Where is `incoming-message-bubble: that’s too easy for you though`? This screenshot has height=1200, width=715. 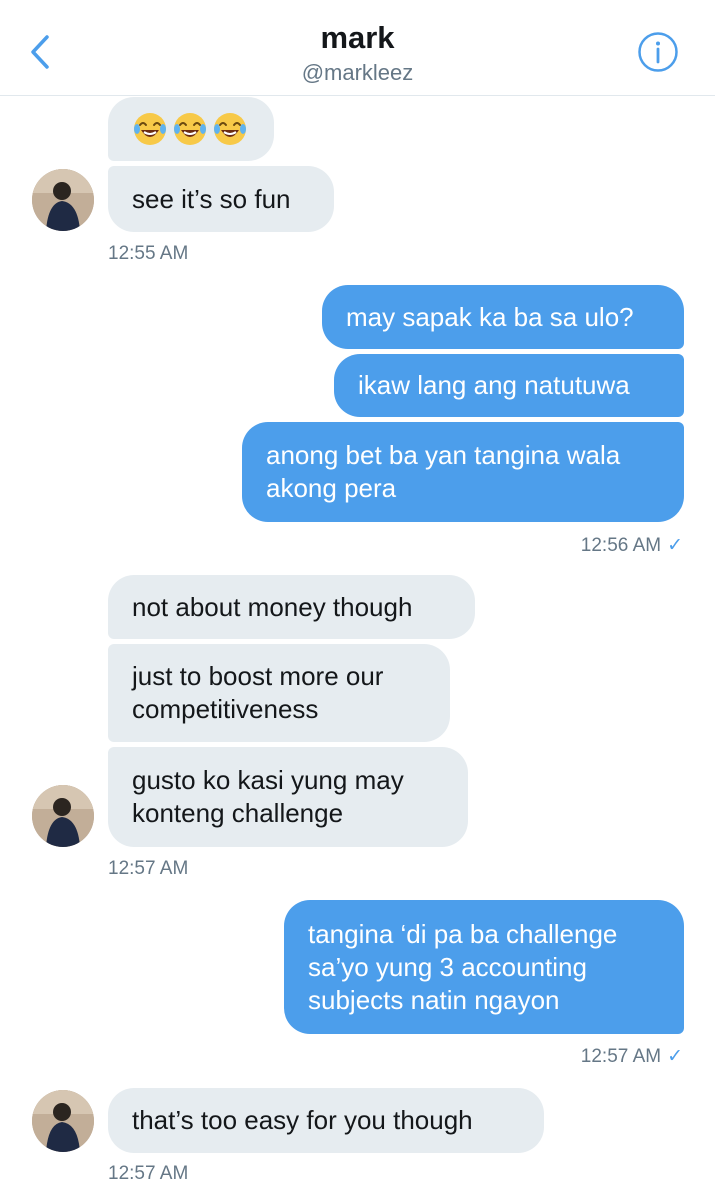
incoming-message-bubble: that’s too easy for you though is located at coordinates (326, 1120).